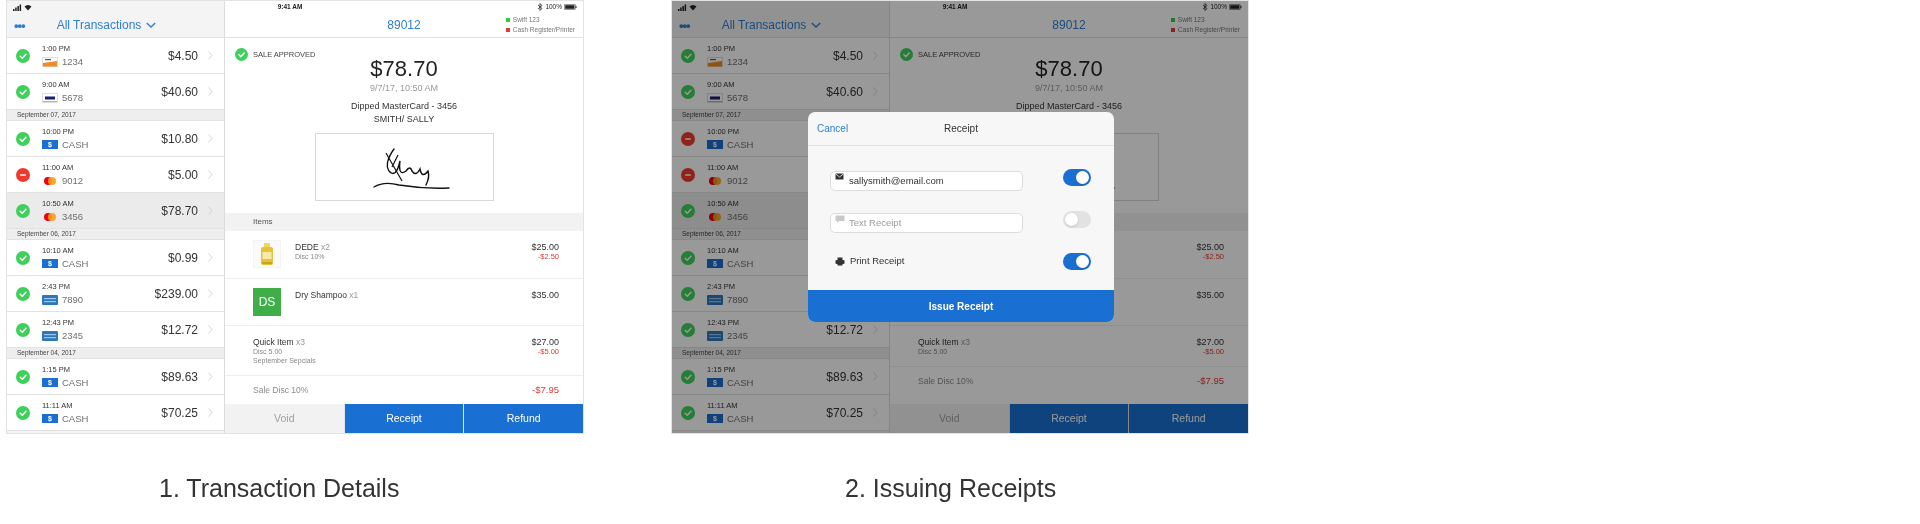 The width and height of the screenshot is (1920, 524). What do you see at coordinates (961, 129) in the screenshot?
I see `dialog-title: Receipt` at bounding box center [961, 129].